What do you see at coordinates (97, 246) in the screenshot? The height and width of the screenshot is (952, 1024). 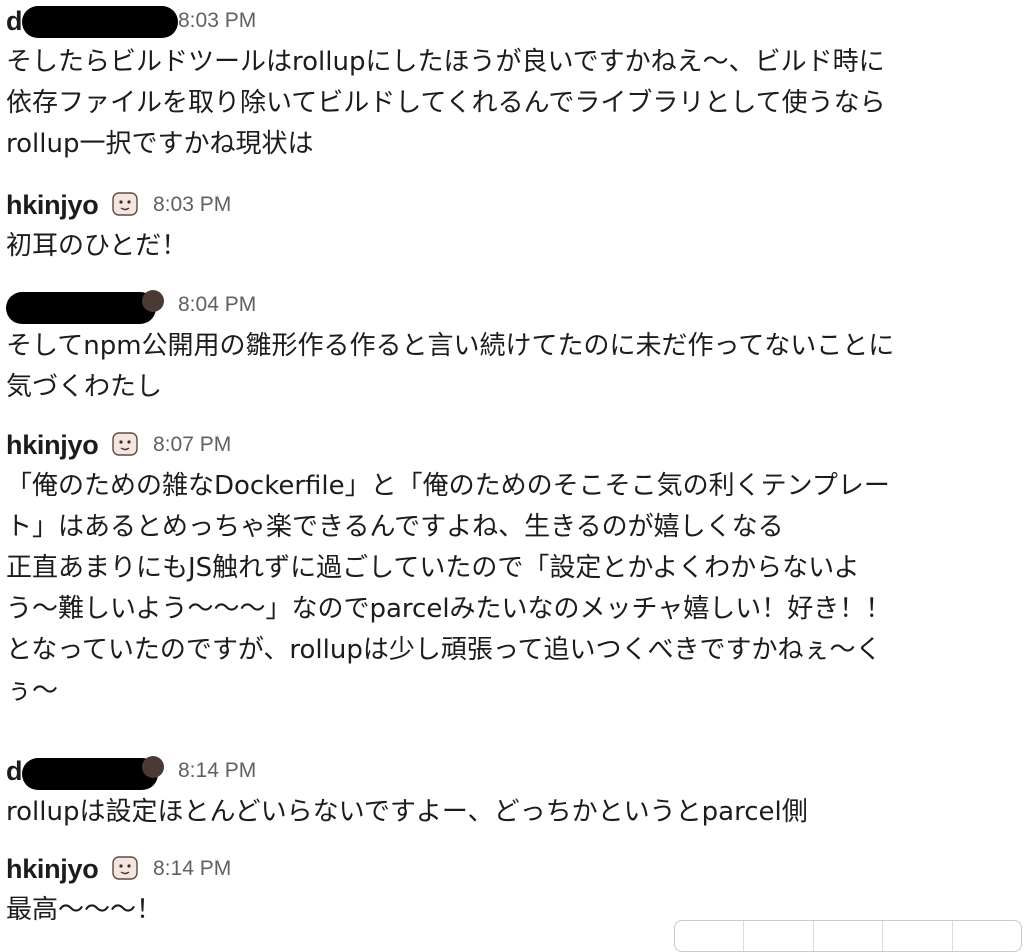 I see `message-text: 初耳のひとだ！` at bounding box center [97, 246].